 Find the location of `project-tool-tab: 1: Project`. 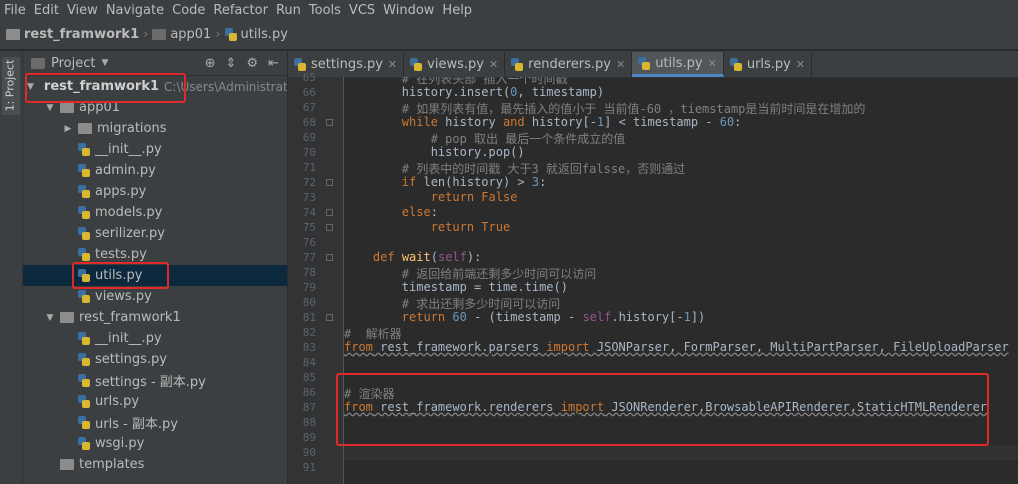

project-tool-tab: 1: Project is located at coordinates (11, 86).